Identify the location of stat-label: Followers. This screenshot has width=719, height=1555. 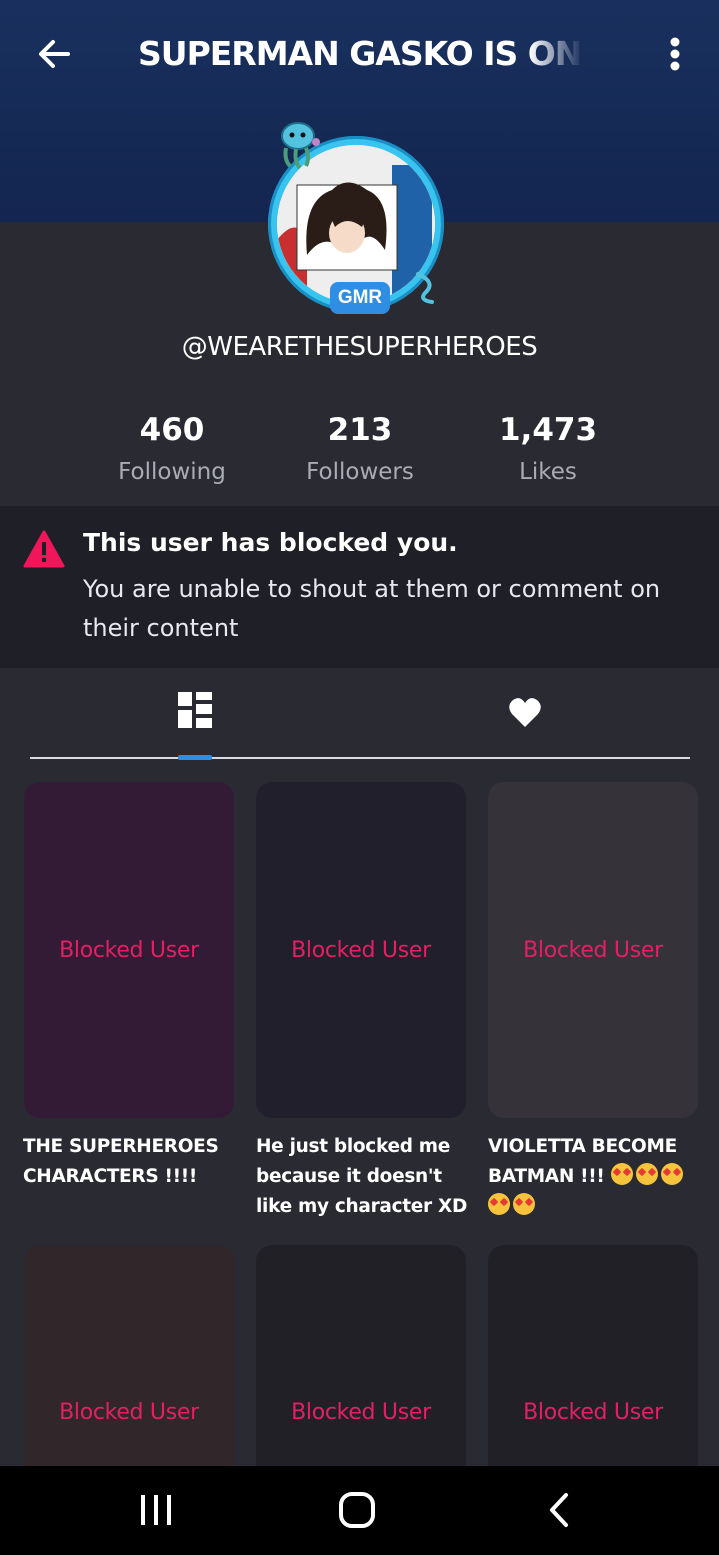
(360, 472).